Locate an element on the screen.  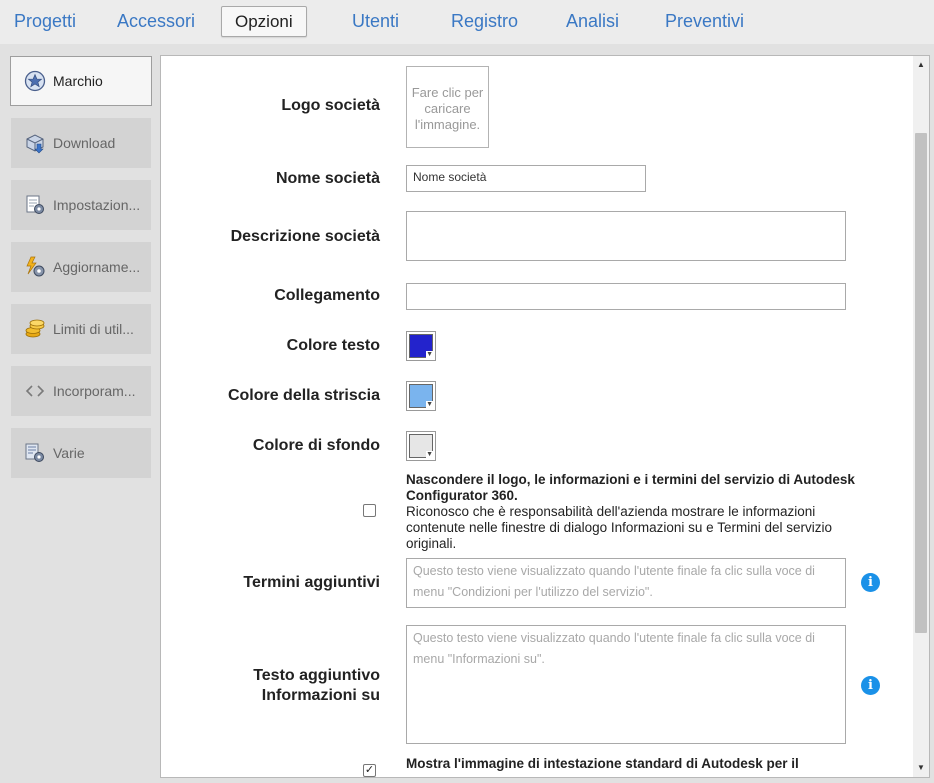
star-badge-icon is located at coordinates (35, 81).